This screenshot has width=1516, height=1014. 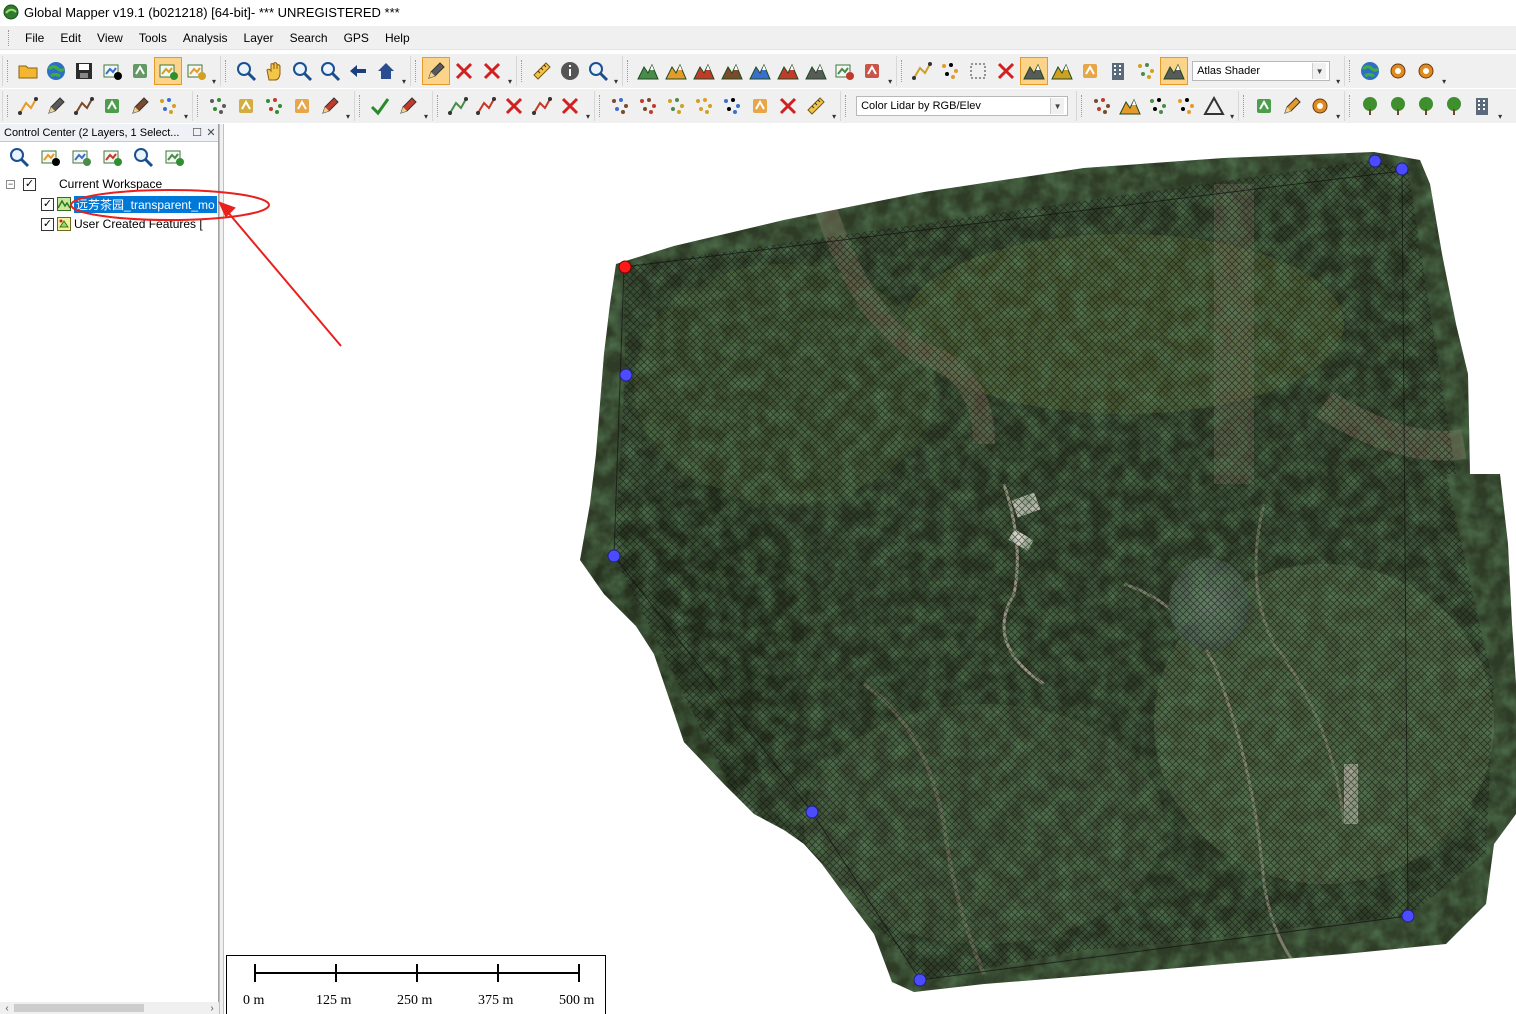 I want to click on workspace-button, so click(x=196, y=71).